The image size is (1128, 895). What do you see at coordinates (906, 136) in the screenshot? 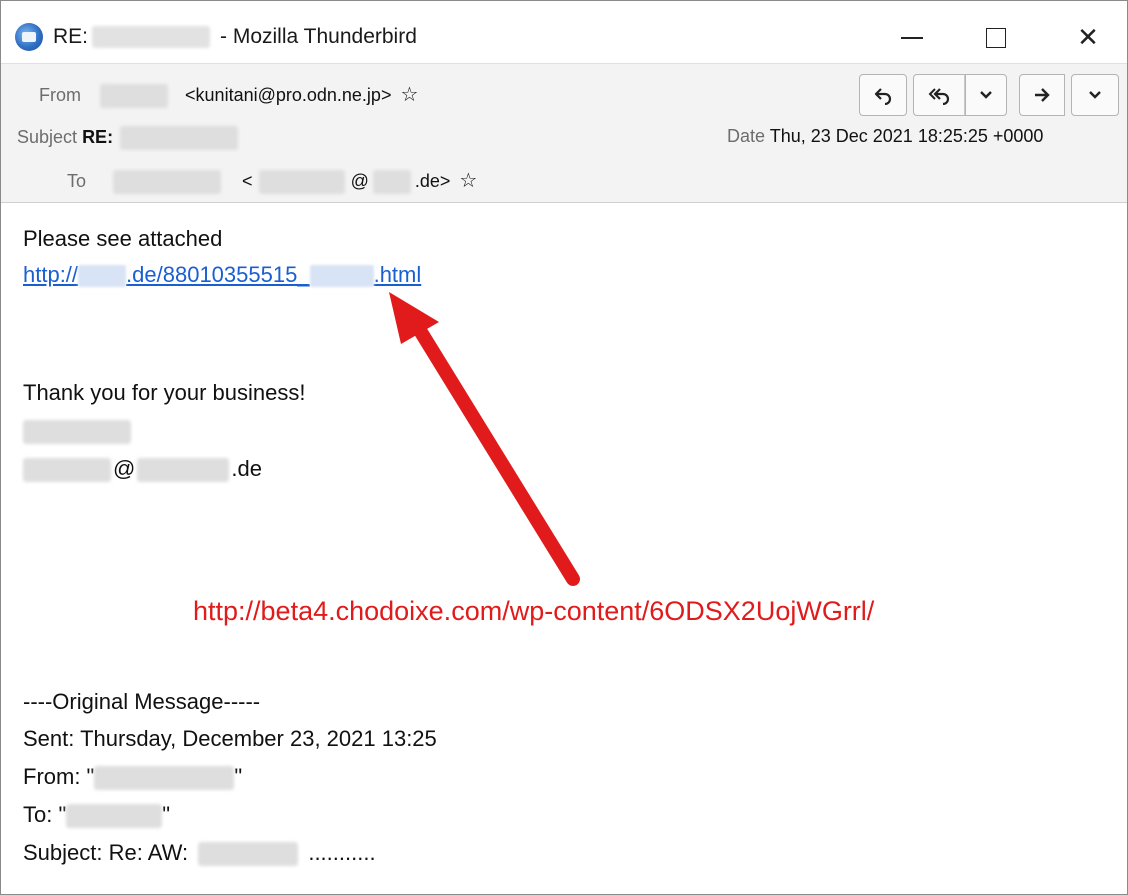
I see `date-value: Thu, 23 Dec 2021 18:25:25 +0000` at bounding box center [906, 136].